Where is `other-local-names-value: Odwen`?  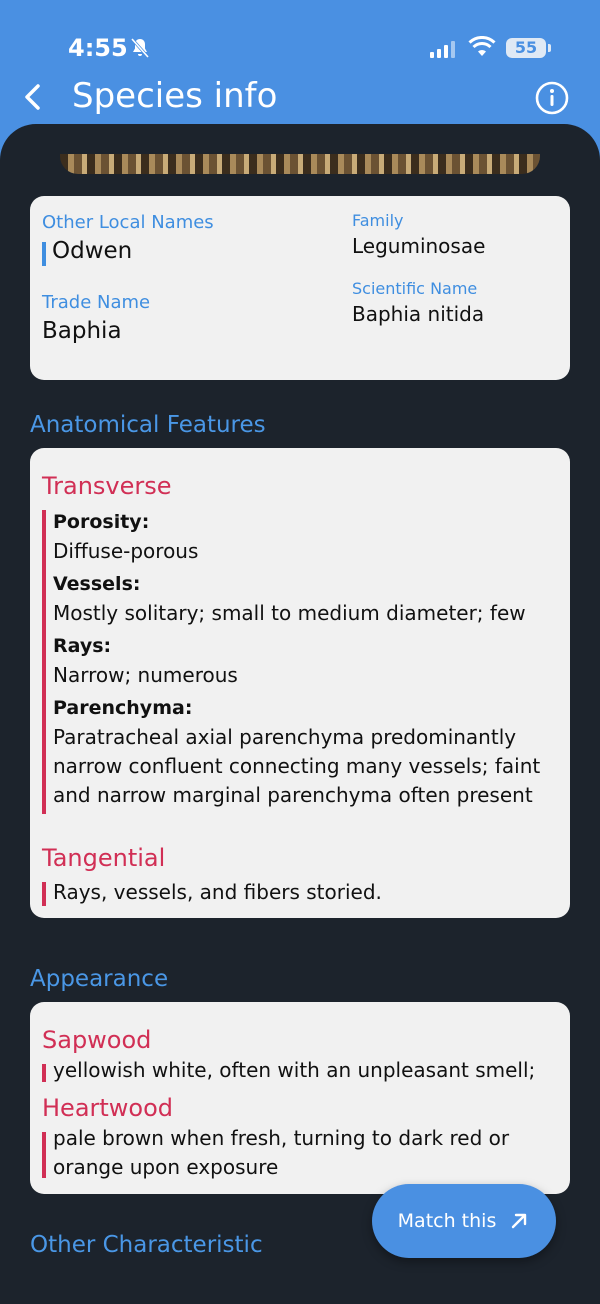
other-local-names-value: Odwen is located at coordinates (92, 251).